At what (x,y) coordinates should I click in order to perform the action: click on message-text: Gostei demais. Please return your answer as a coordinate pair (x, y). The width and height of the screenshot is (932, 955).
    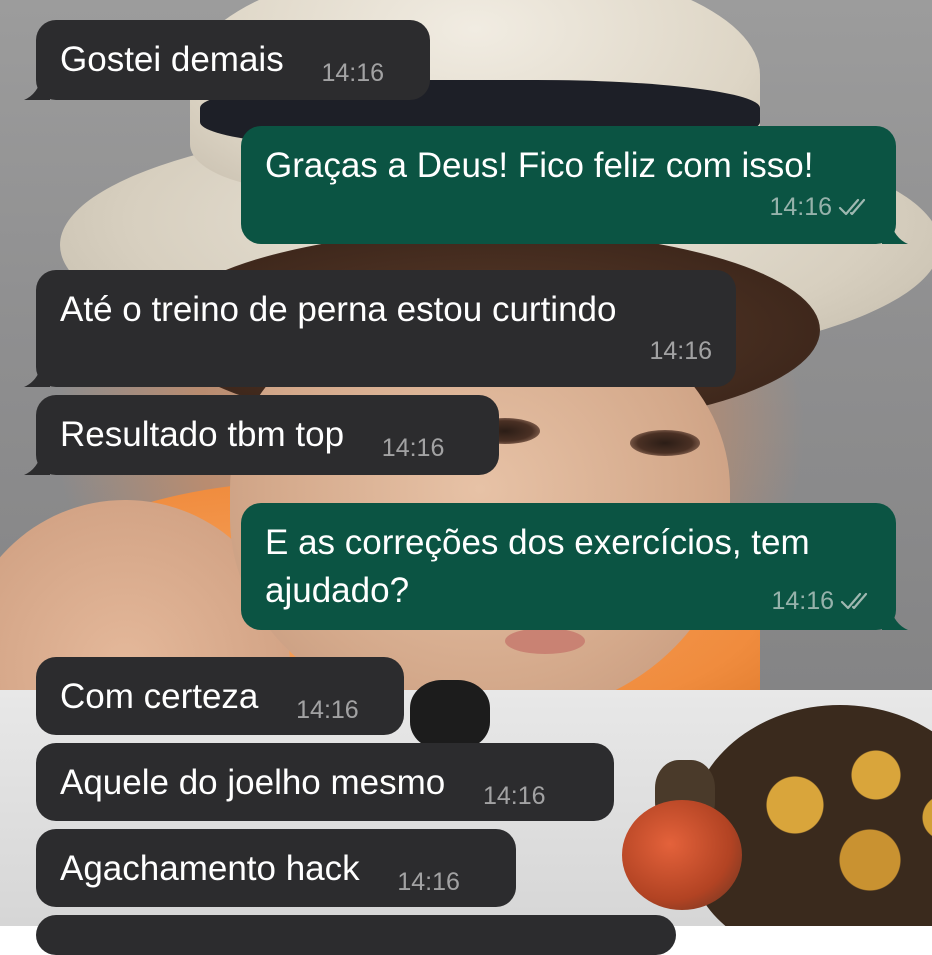
    Looking at the image, I should click on (172, 59).